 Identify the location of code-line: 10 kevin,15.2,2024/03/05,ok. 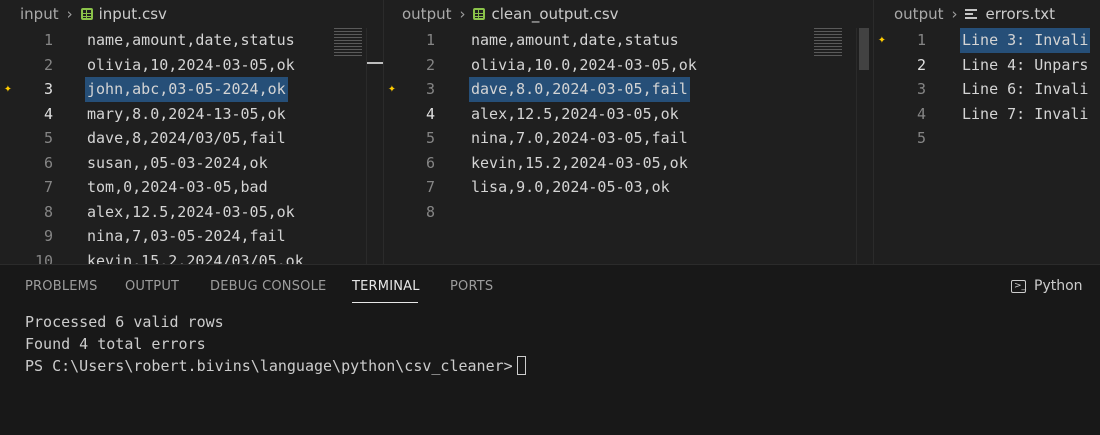
(191, 257).